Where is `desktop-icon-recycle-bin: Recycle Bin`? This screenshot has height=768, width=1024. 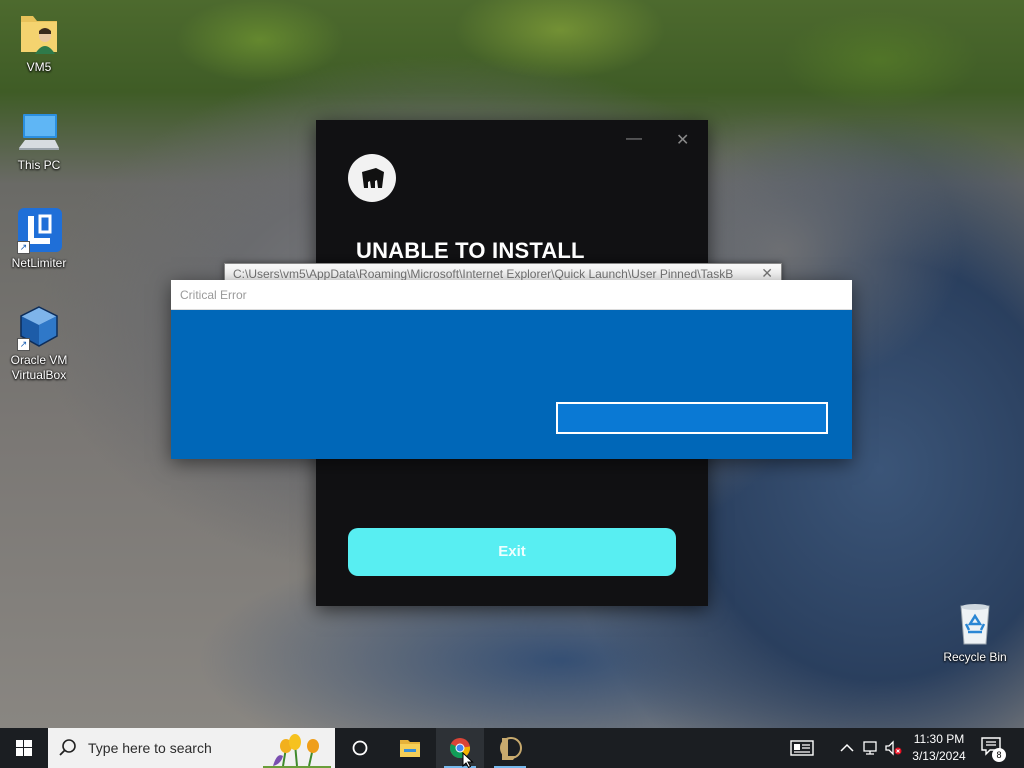 desktop-icon-recycle-bin: Recycle Bin is located at coordinates (975, 632).